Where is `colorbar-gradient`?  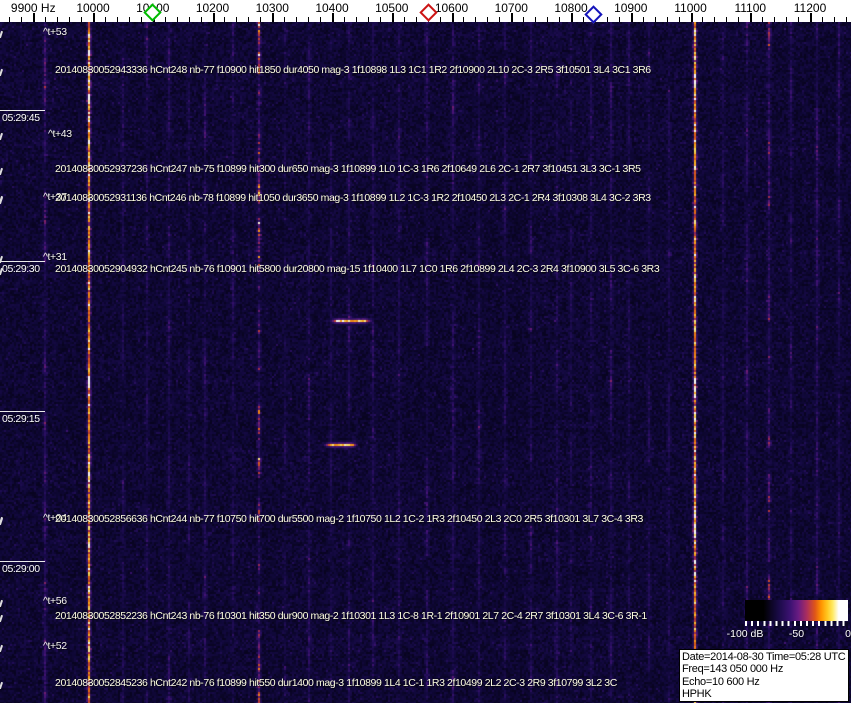
colorbar-gradient is located at coordinates (796, 610).